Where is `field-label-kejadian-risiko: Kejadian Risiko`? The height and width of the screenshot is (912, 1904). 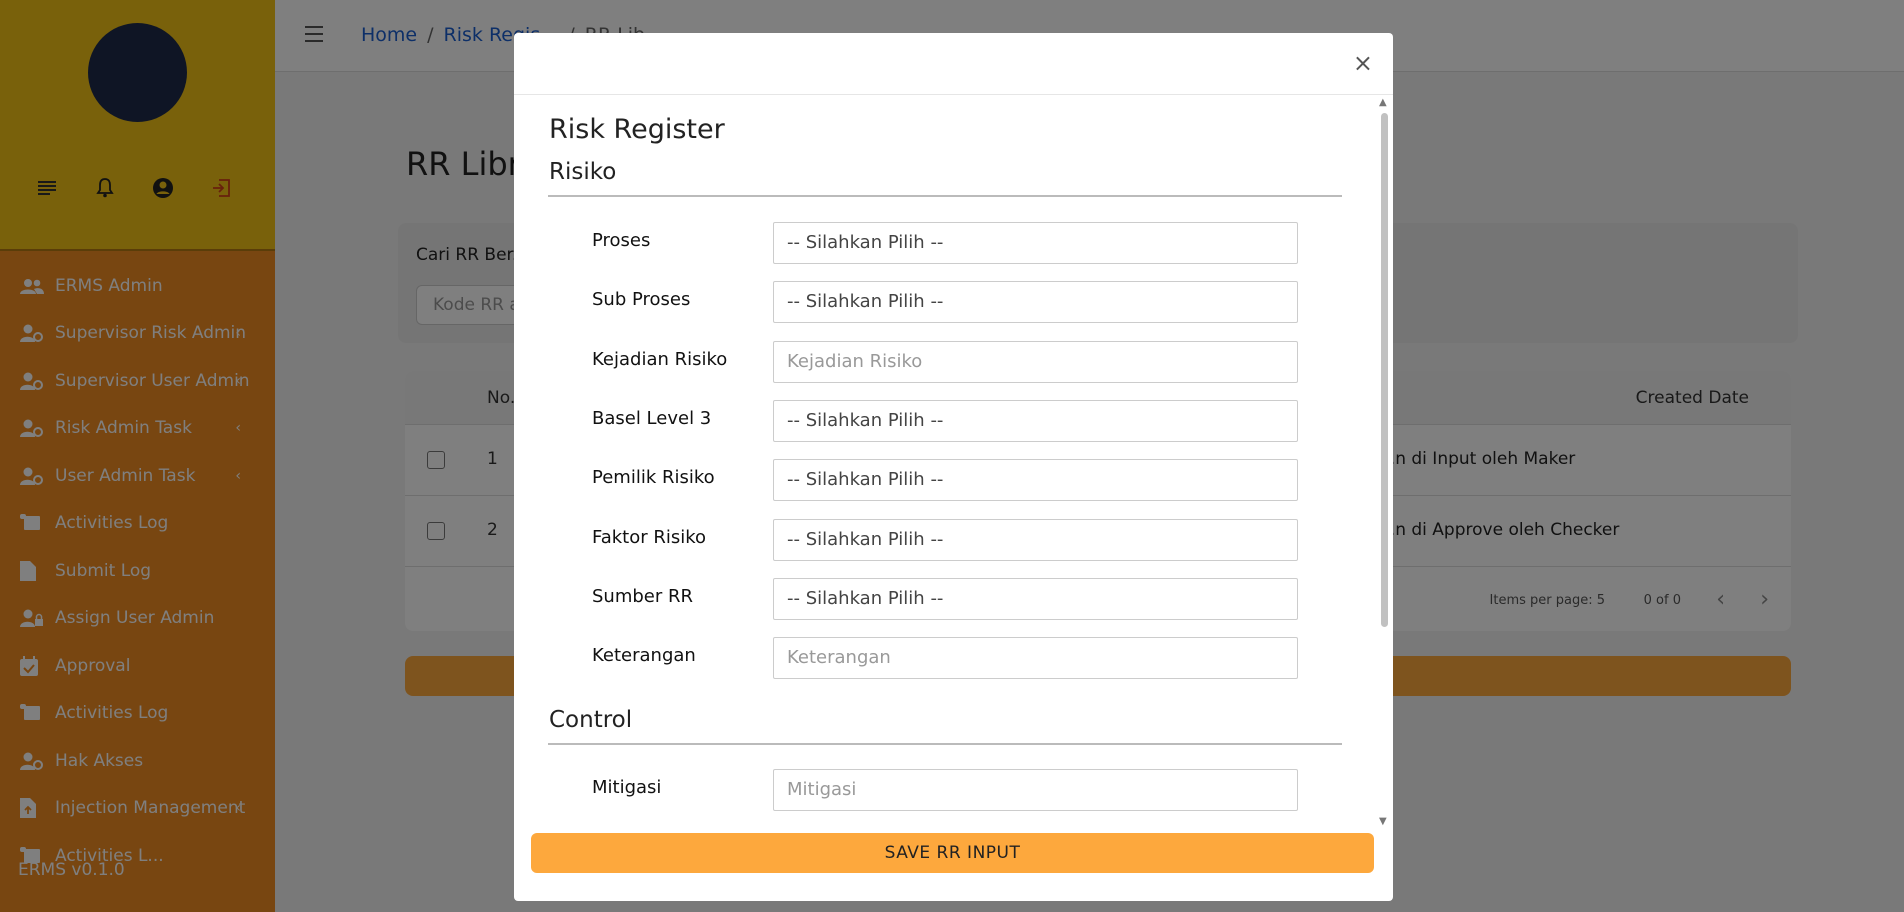 field-label-kejadian-risiko: Kejadian Risiko is located at coordinates (660, 359).